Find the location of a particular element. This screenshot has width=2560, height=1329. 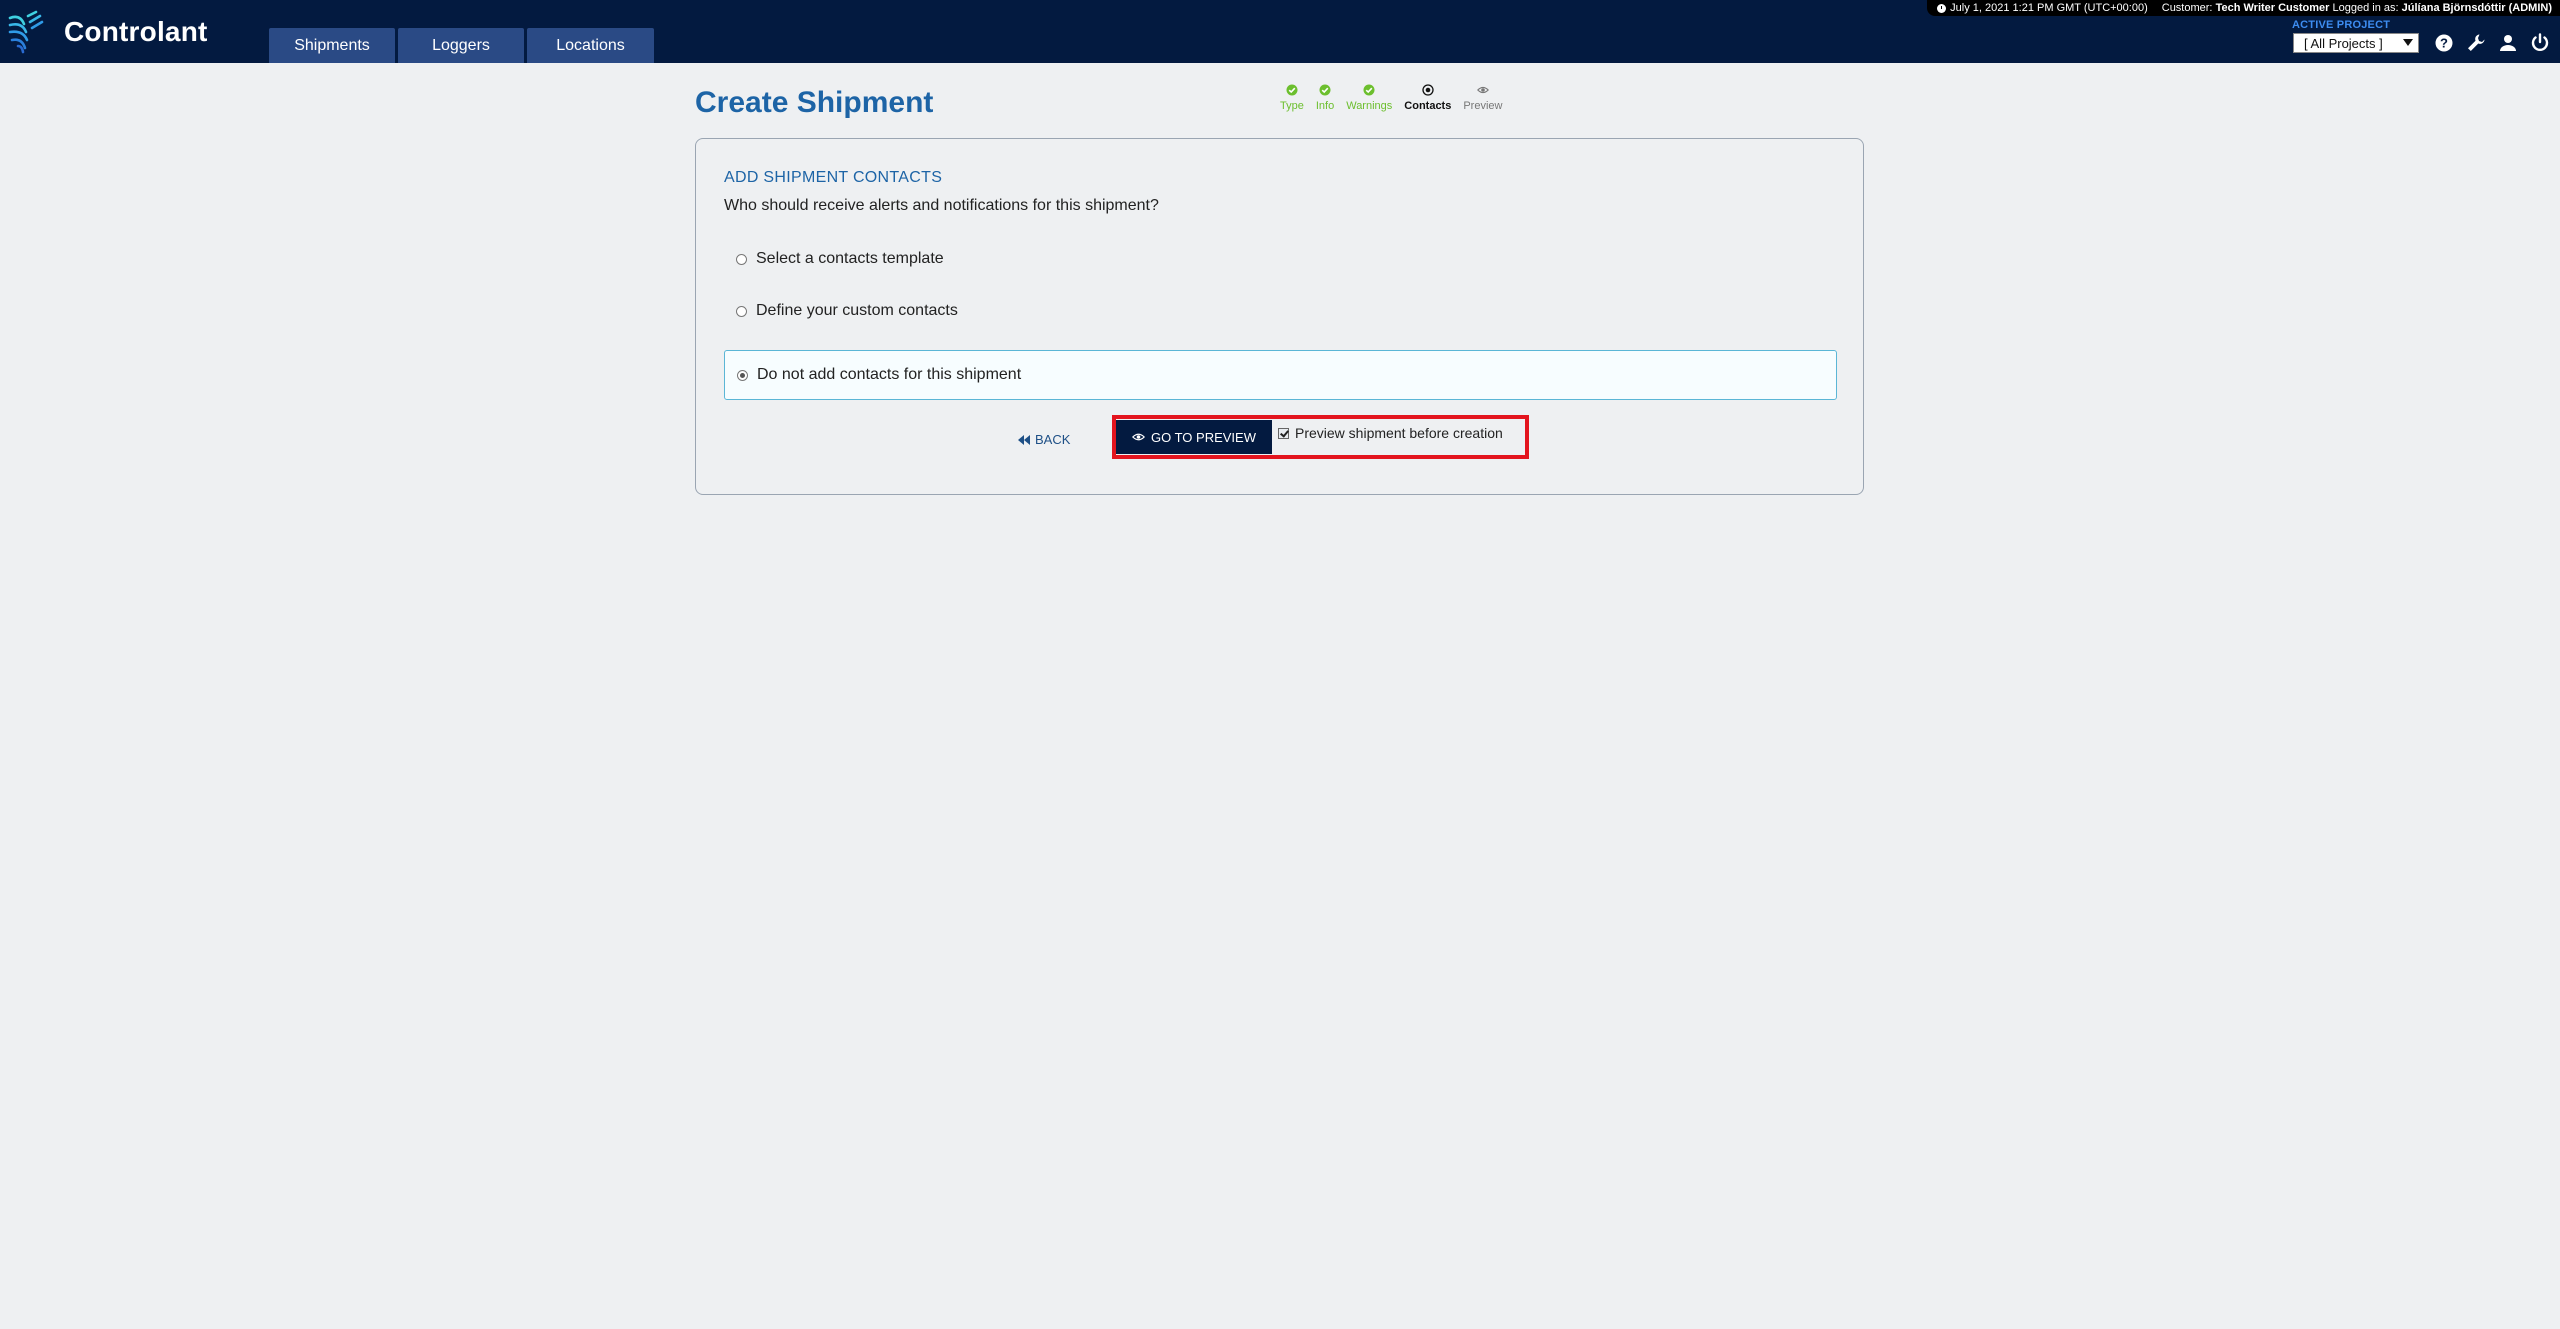

step-contacts: Contacts is located at coordinates (1427, 98).